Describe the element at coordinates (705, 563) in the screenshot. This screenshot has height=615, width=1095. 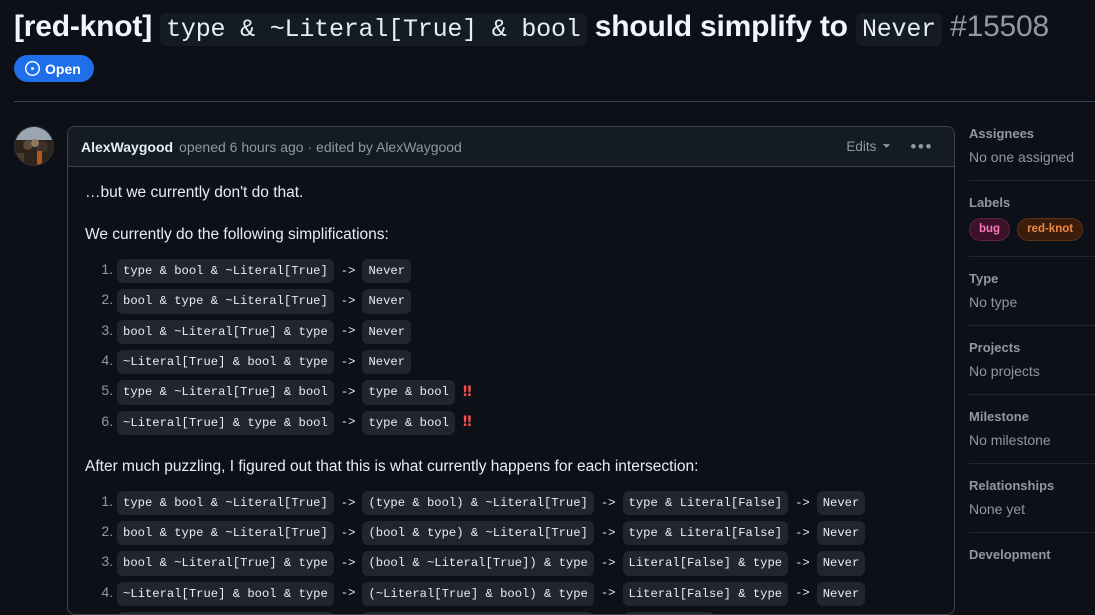
I see `code-span: Literal[False] & type` at that location.